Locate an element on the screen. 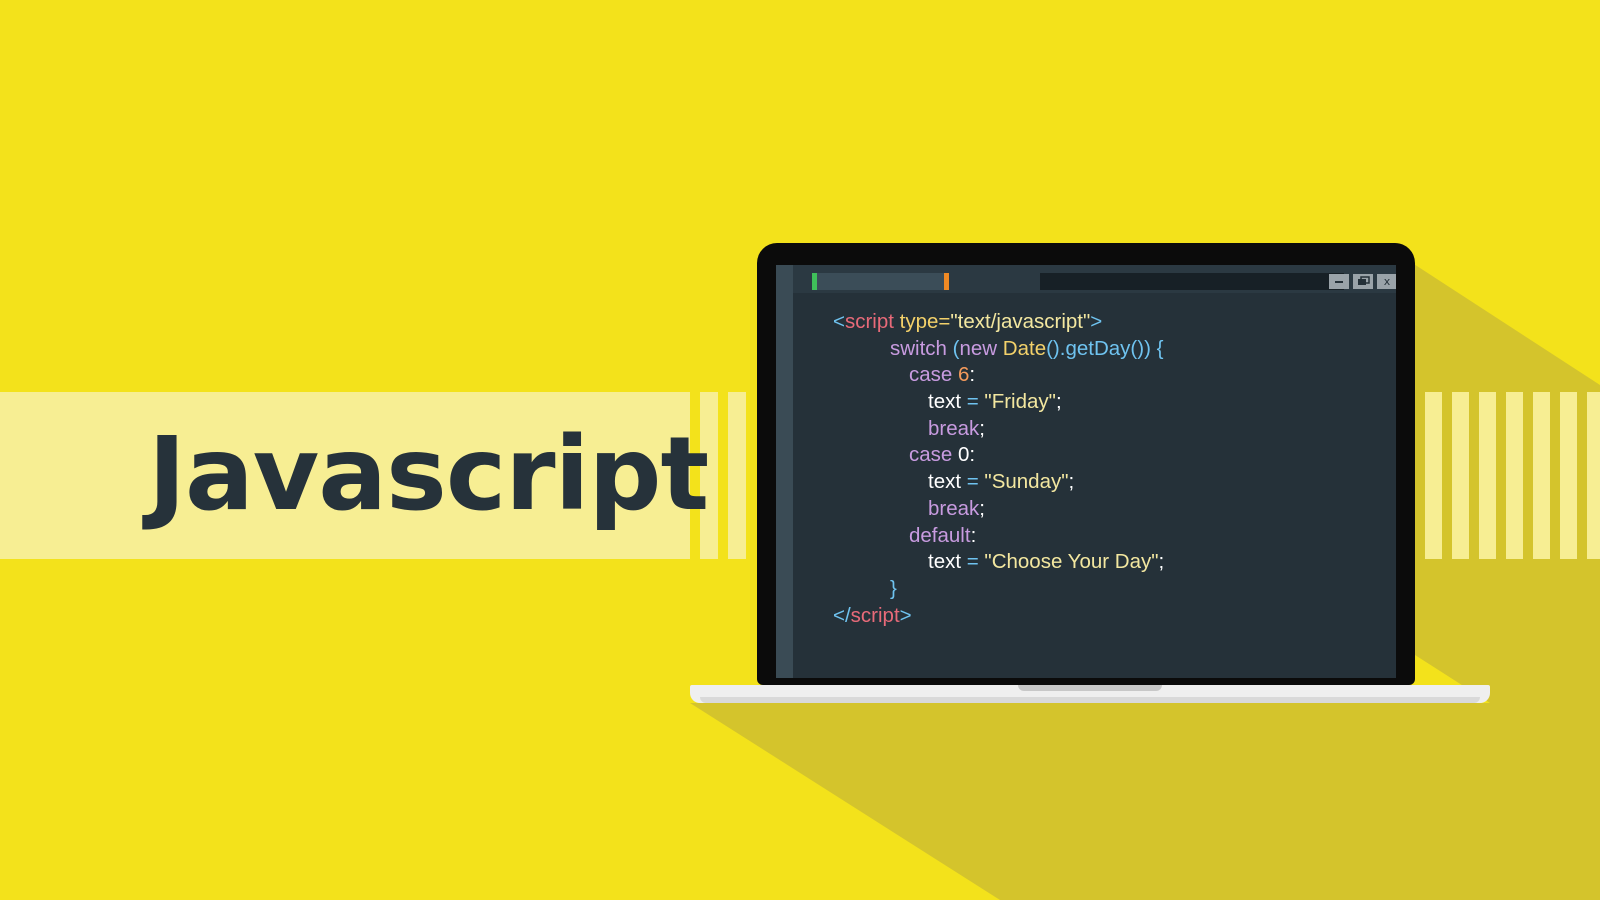 The image size is (1600, 900). code-line: switch (new Date().getDay()) { is located at coordinates (998, 349).